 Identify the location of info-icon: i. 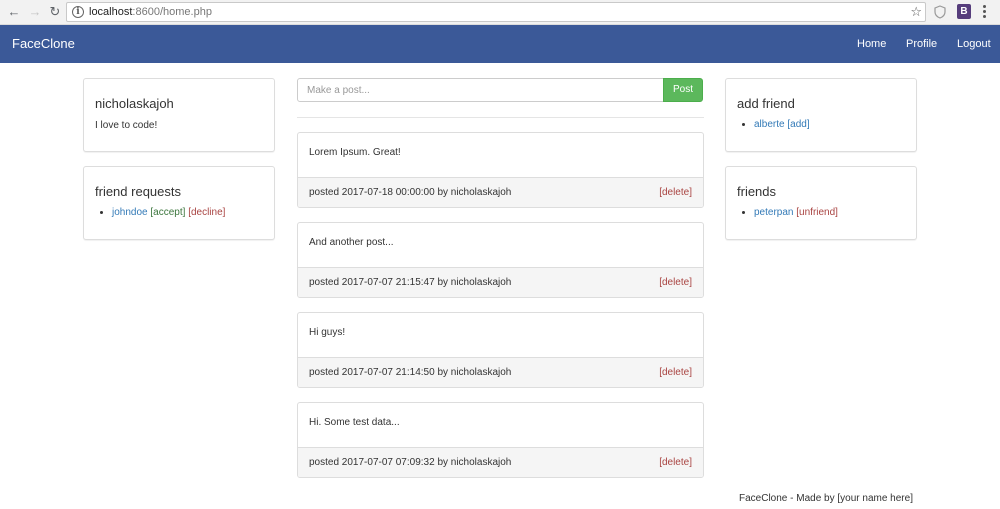
(78, 12).